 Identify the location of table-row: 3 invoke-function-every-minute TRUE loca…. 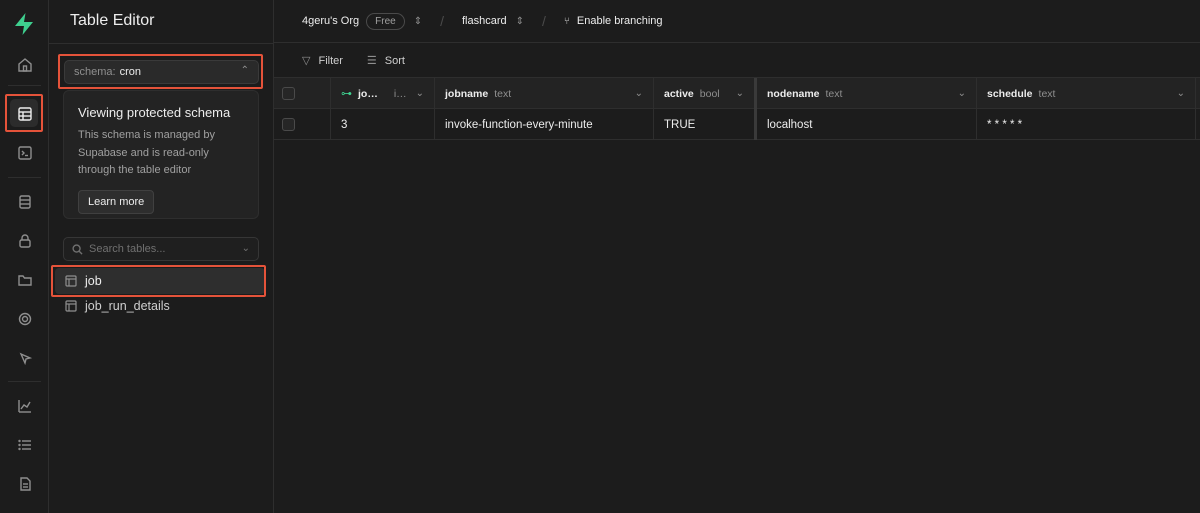
(737, 124).